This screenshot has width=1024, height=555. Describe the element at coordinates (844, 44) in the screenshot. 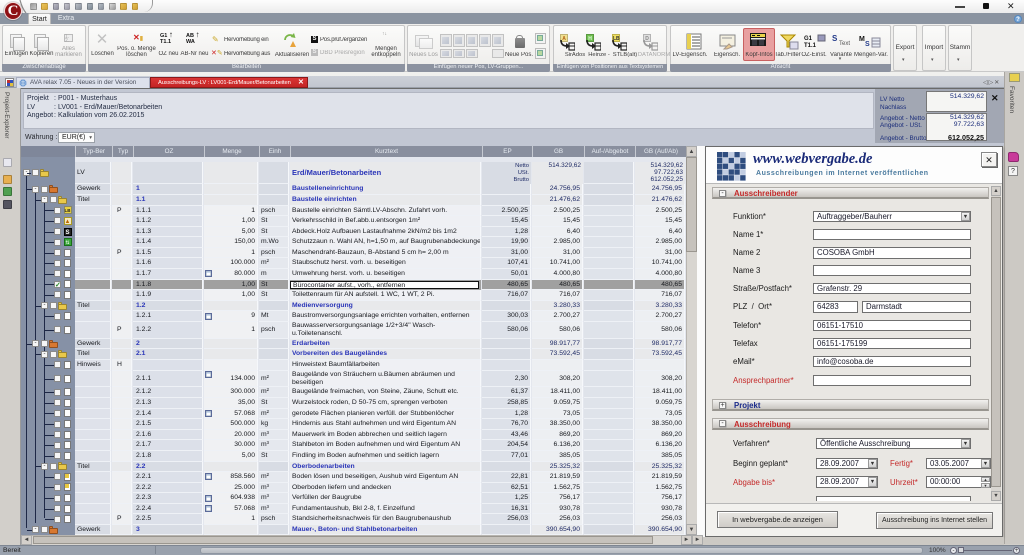

I see `svg-text: Text` at that location.